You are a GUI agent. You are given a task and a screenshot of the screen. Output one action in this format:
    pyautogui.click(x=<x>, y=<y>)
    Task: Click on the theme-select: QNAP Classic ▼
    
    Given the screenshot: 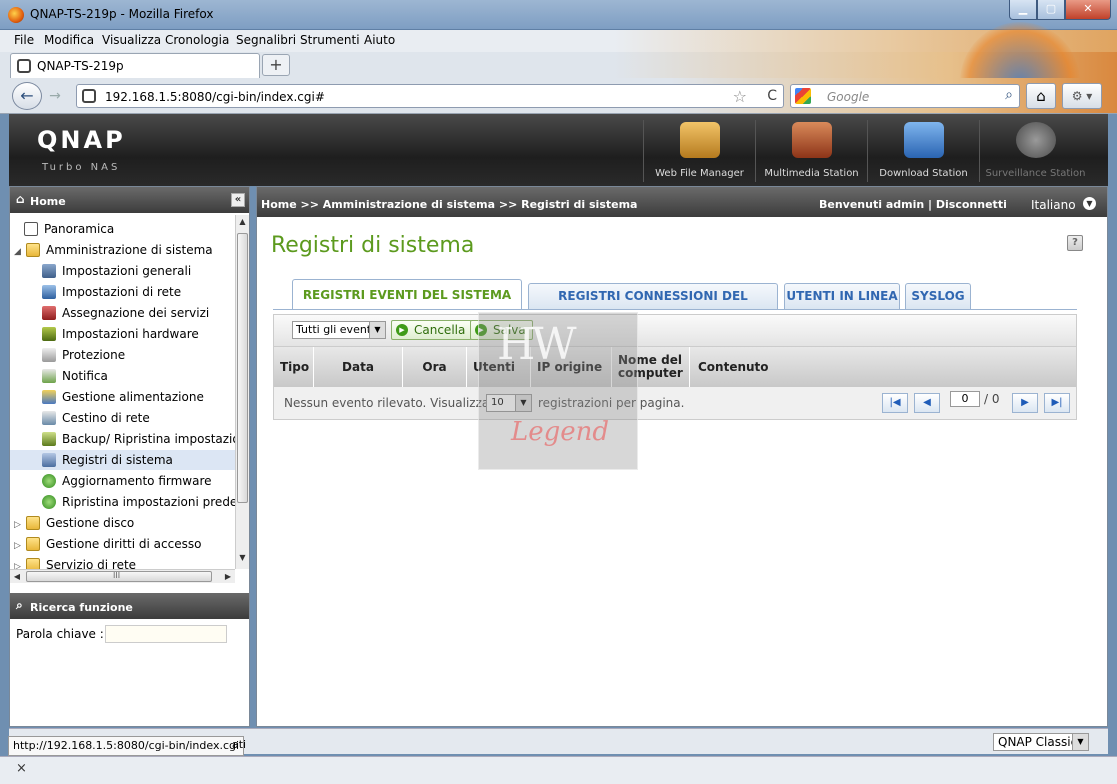 What is the action you would take?
    pyautogui.click(x=1041, y=742)
    